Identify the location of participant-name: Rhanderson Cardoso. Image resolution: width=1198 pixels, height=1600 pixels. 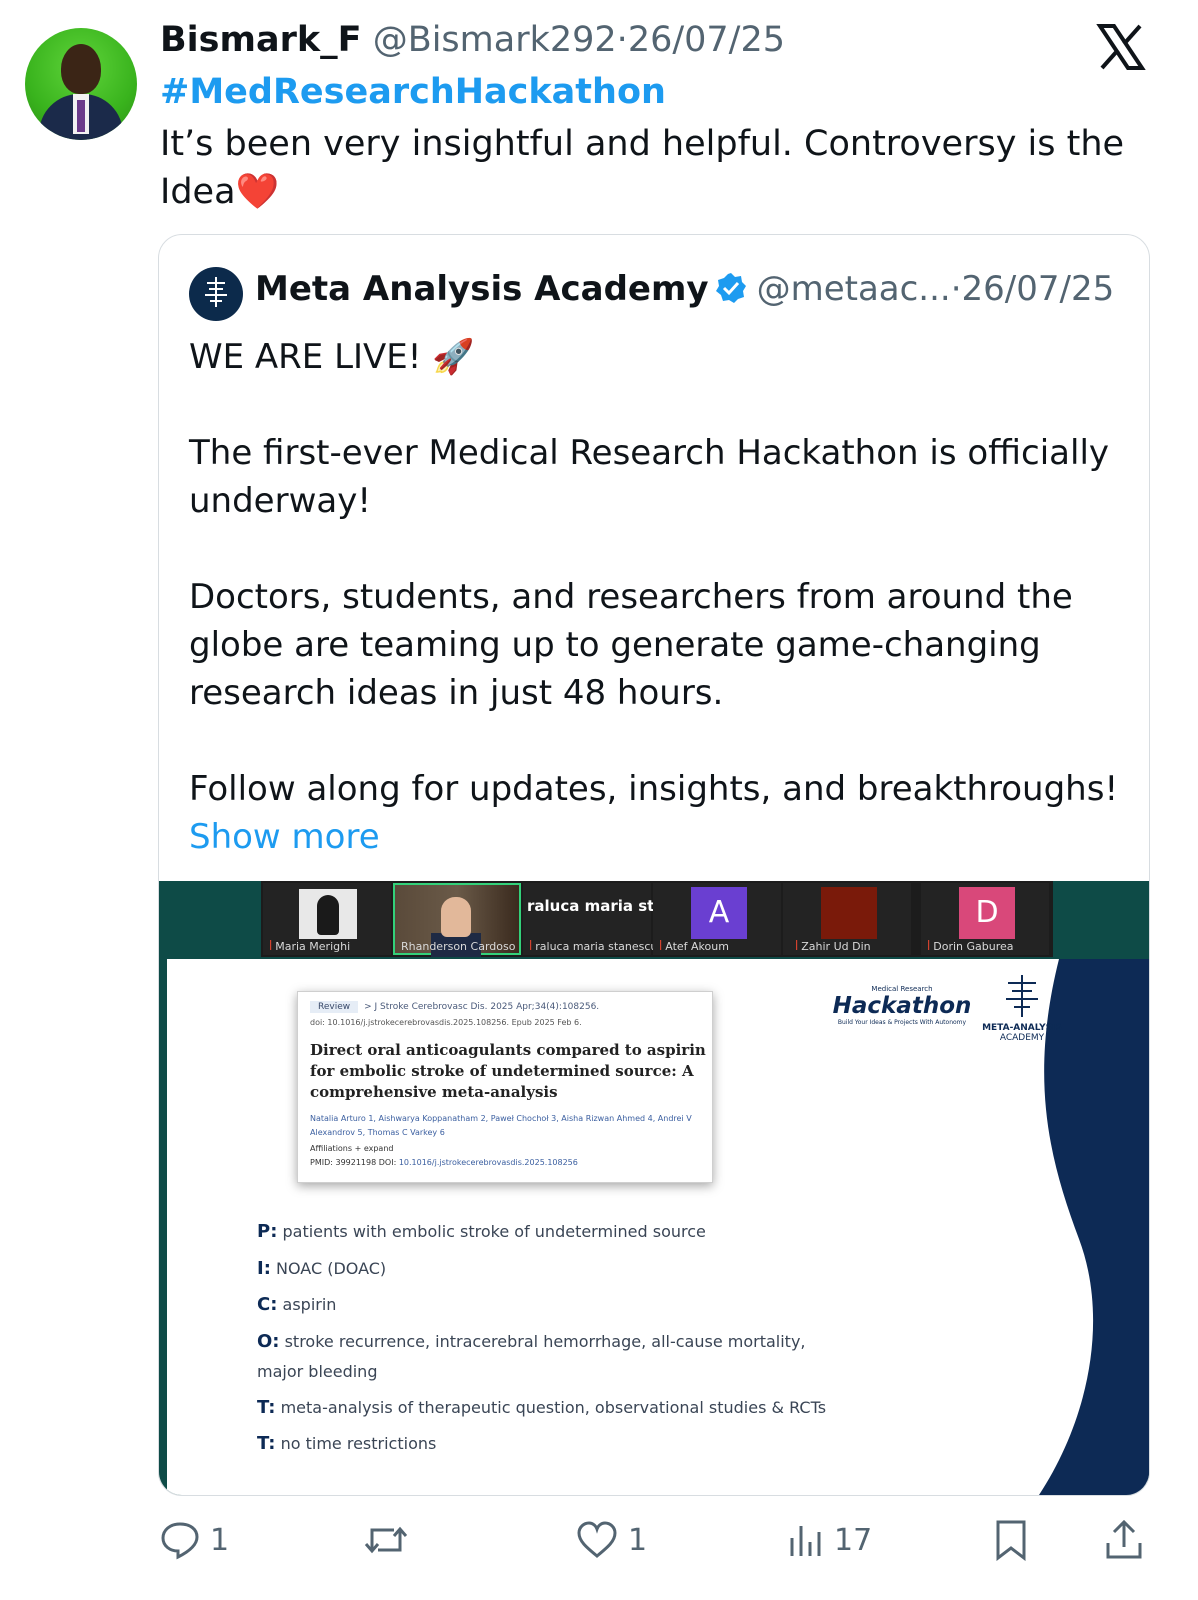
(458, 946).